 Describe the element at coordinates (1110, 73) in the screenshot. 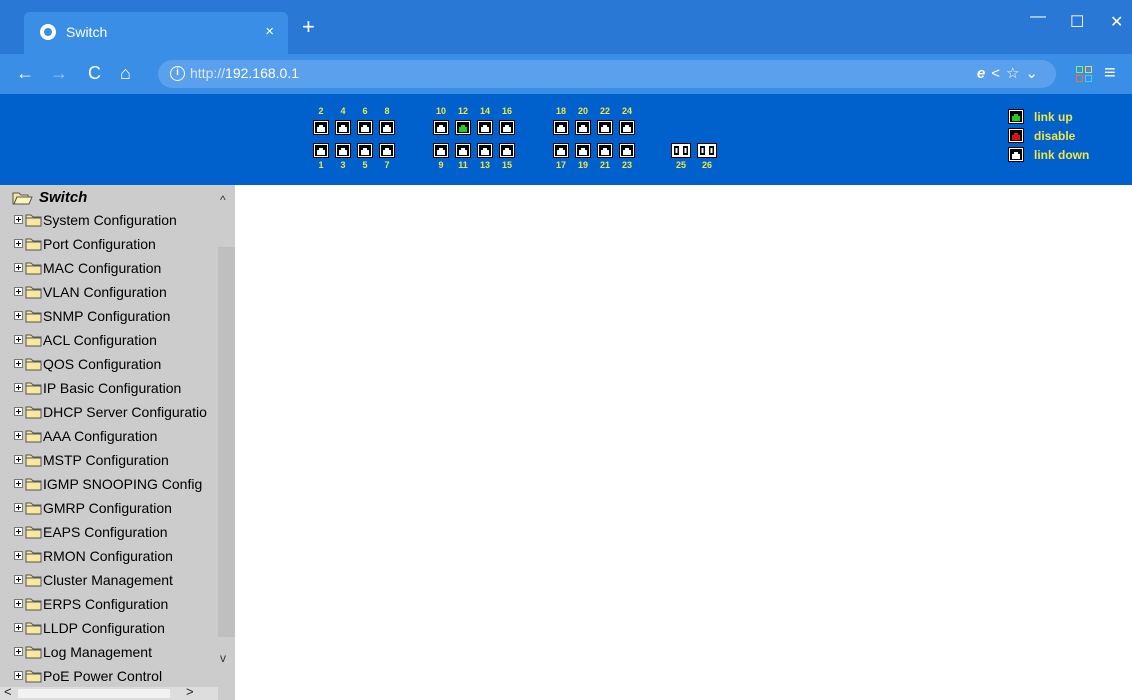

I see `menu-icon: ≡` at that location.